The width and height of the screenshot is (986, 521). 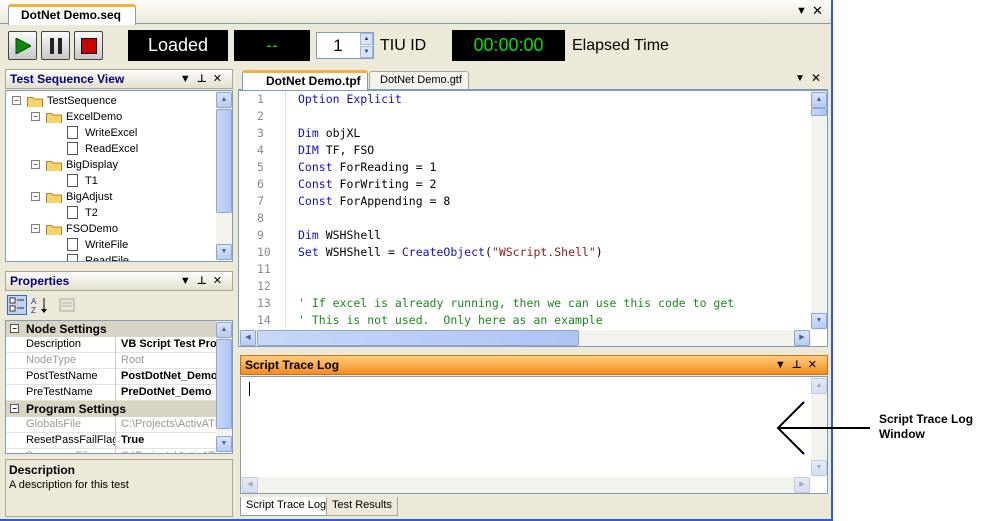 What do you see at coordinates (526, 485) in the screenshot?
I see `trace-log-horizontal-scrollbar: ◀ ▶` at bounding box center [526, 485].